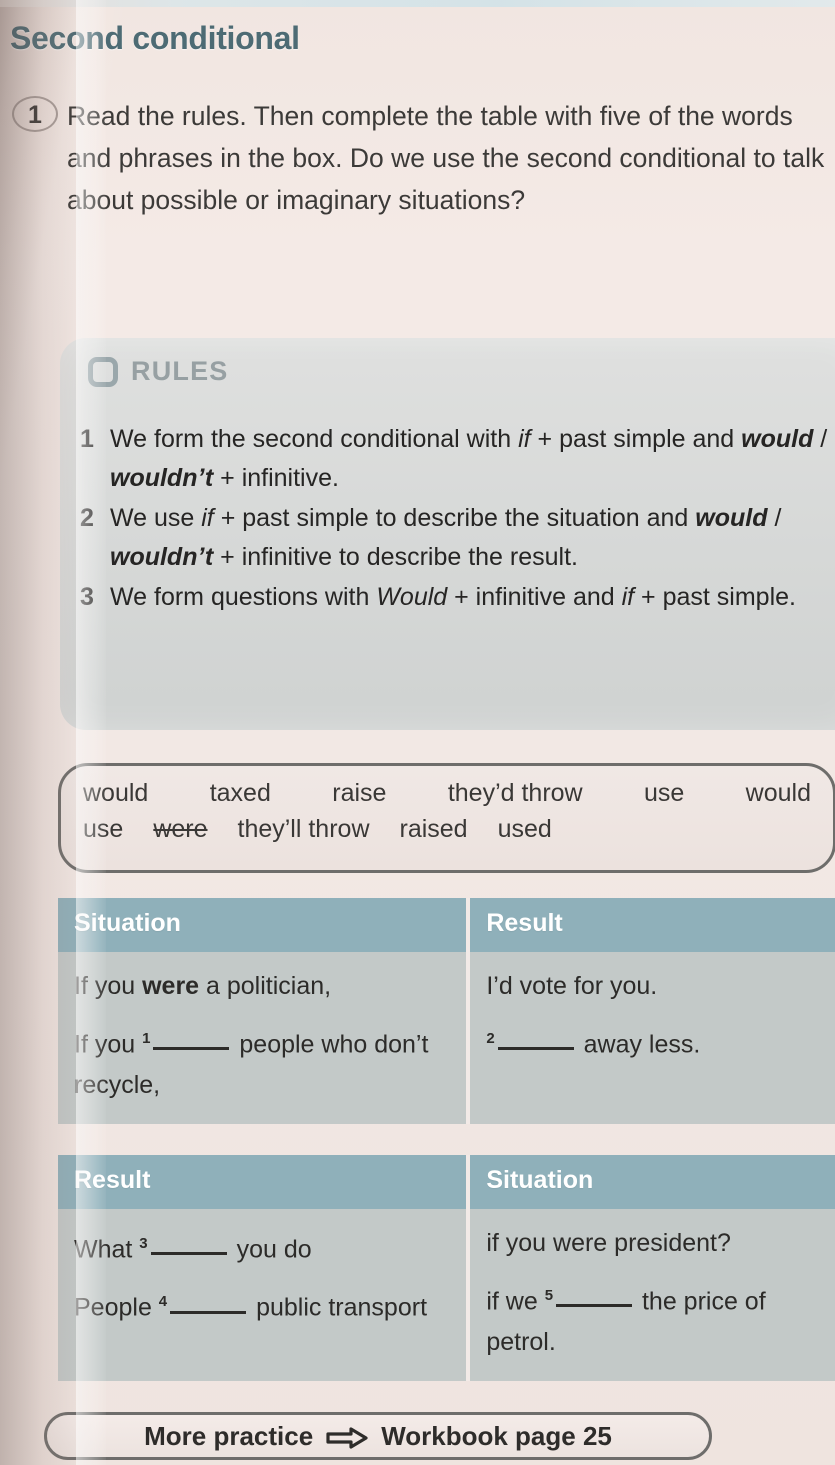 The height and width of the screenshot is (1465, 835). What do you see at coordinates (143, 1243) in the screenshot?
I see `gap-number: 3` at bounding box center [143, 1243].